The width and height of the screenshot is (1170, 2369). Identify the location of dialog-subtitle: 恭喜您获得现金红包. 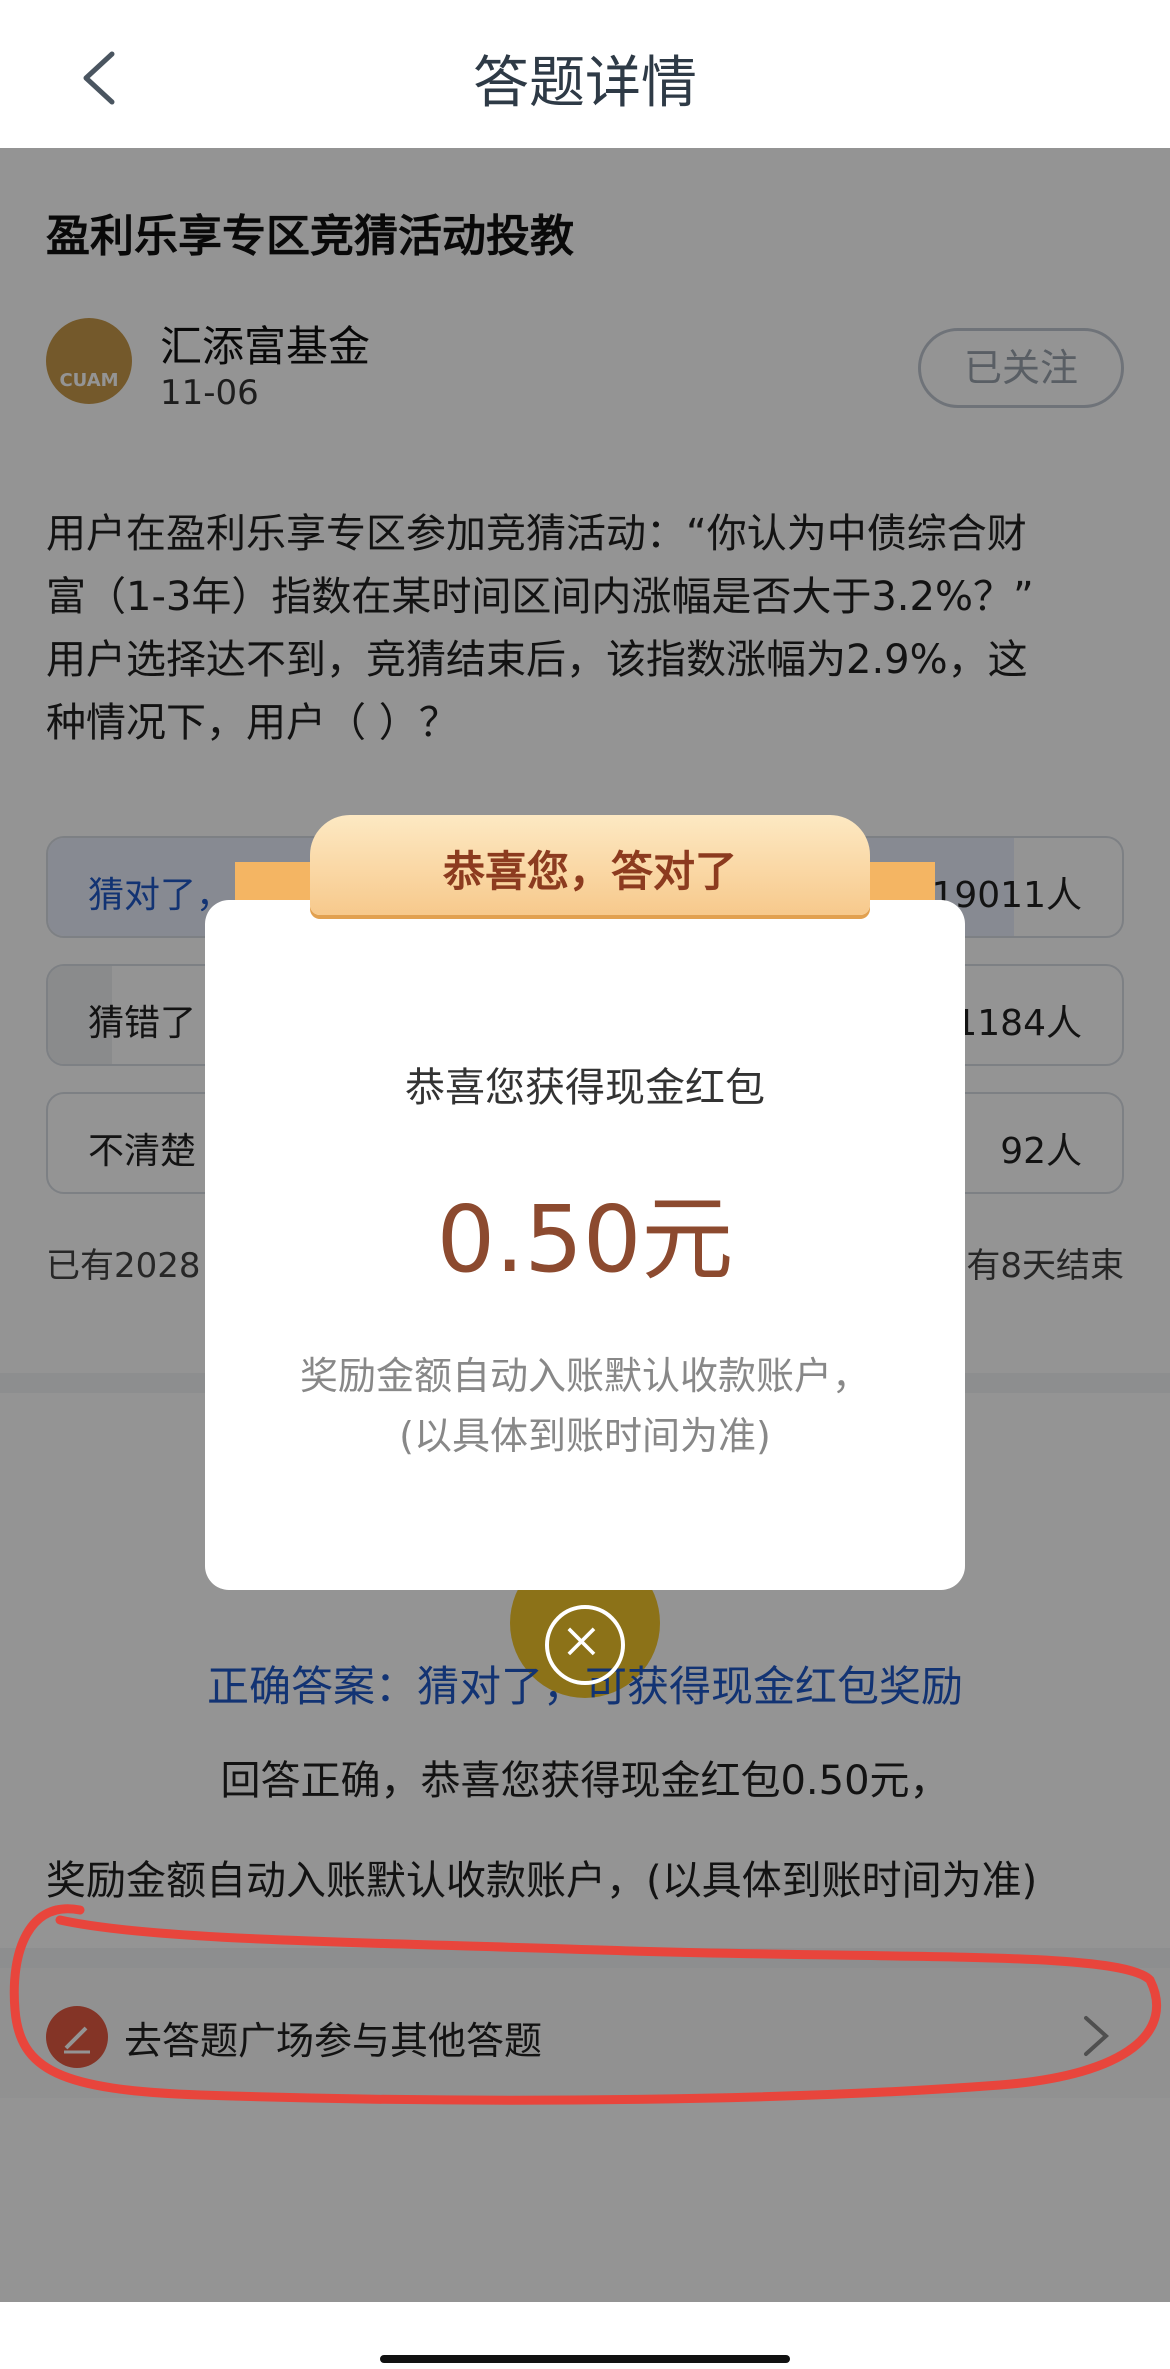
(585, 1088).